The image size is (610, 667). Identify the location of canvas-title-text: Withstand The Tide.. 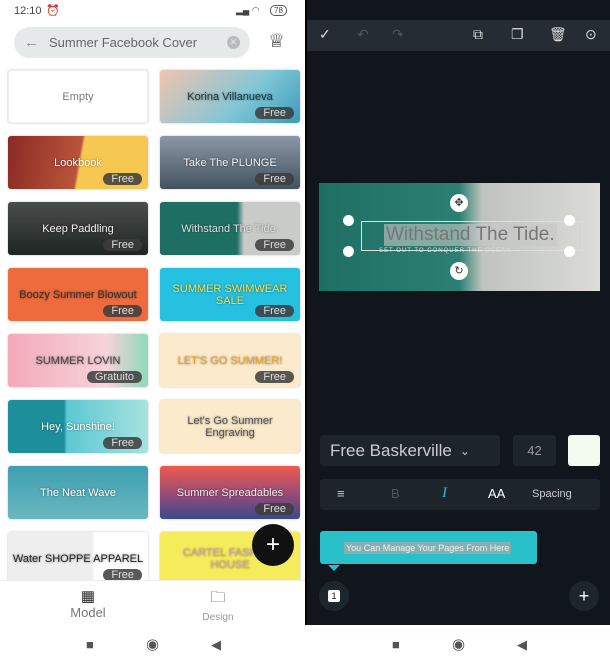
(470, 235).